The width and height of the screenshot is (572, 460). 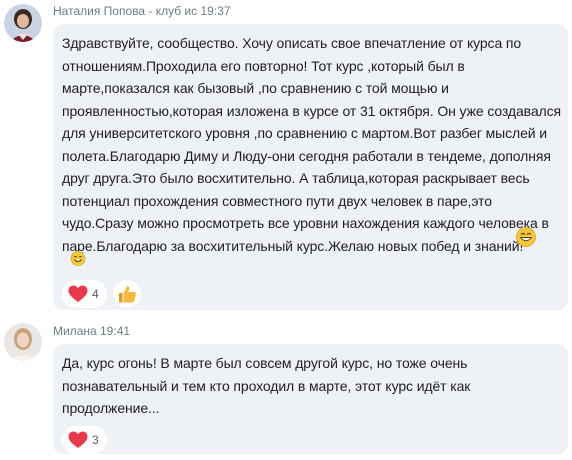 I want to click on sweat-smile-emoji, so click(x=78, y=260).